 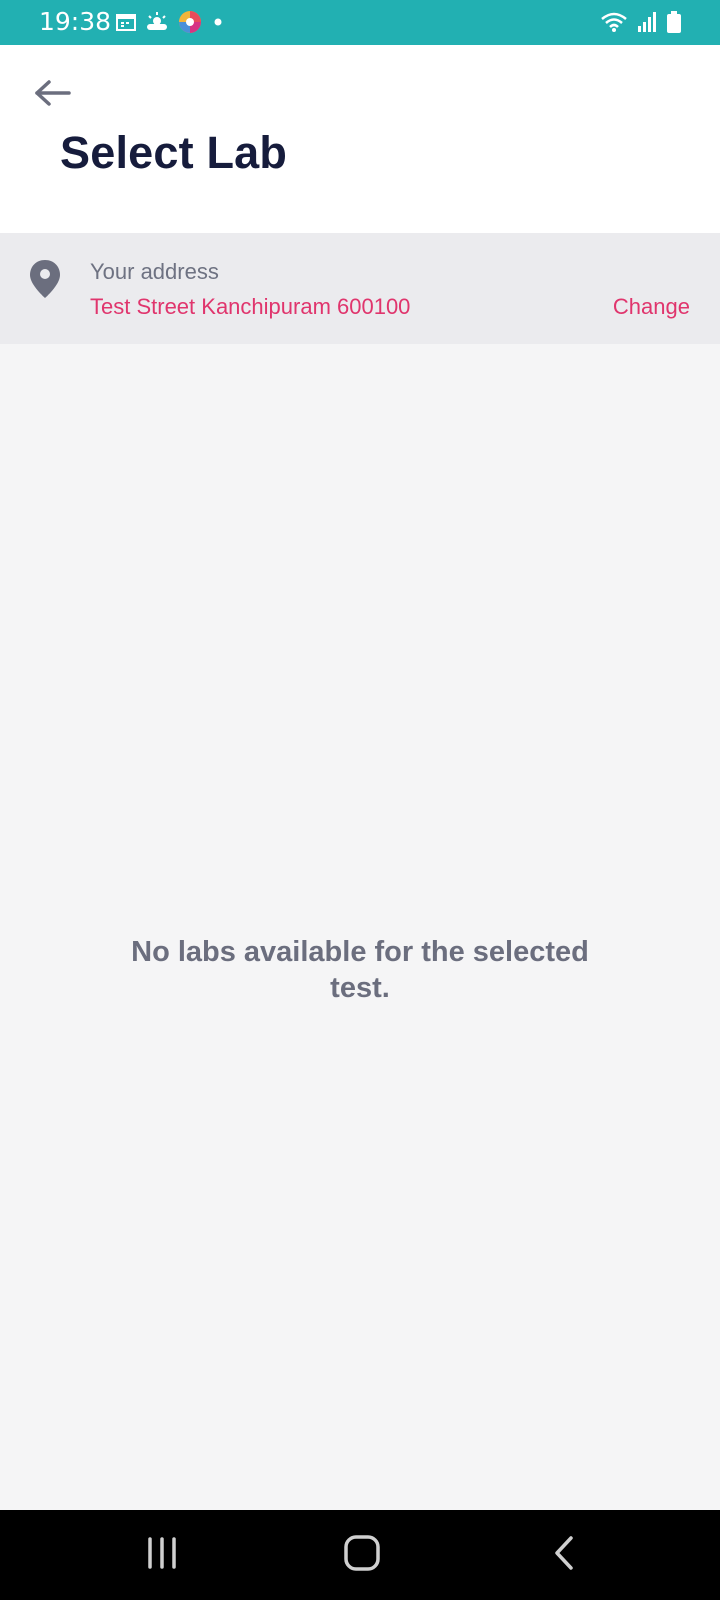 What do you see at coordinates (45, 281) in the screenshot?
I see `location-pin-icon` at bounding box center [45, 281].